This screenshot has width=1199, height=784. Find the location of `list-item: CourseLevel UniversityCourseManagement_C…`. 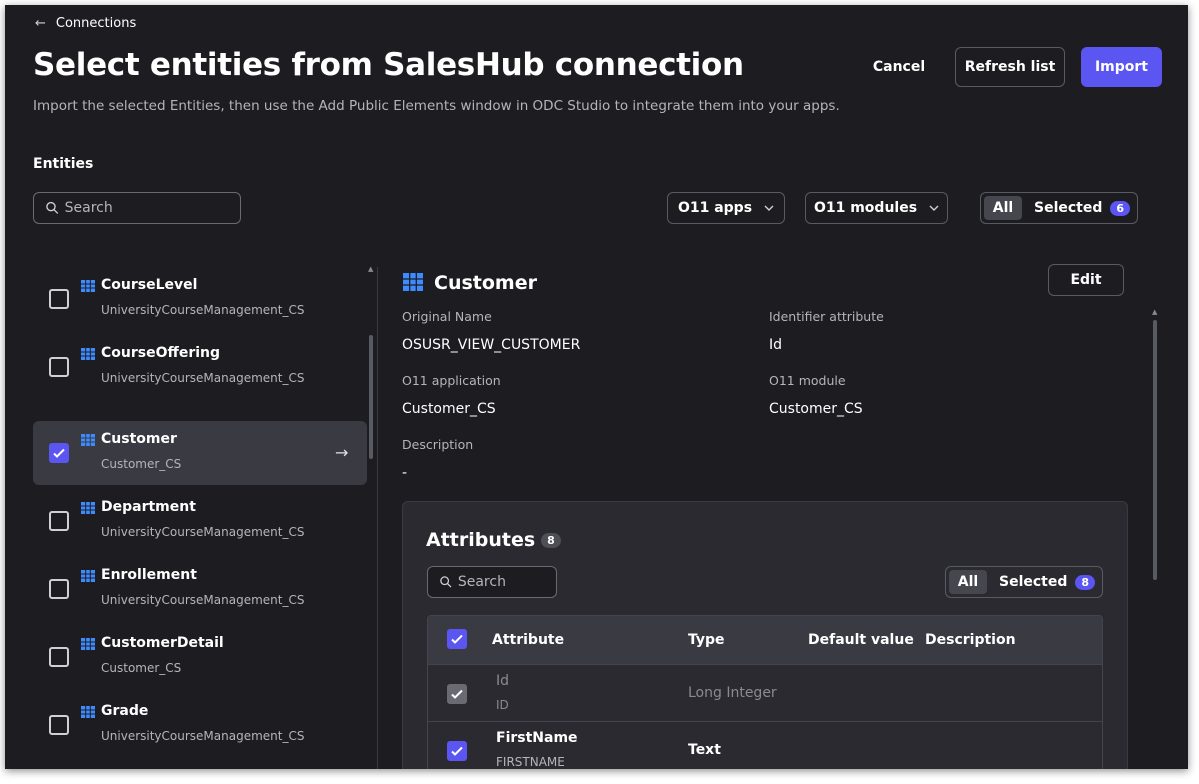

list-item: CourseLevel UniversityCourseManagement_C… is located at coordinates (200, 299).